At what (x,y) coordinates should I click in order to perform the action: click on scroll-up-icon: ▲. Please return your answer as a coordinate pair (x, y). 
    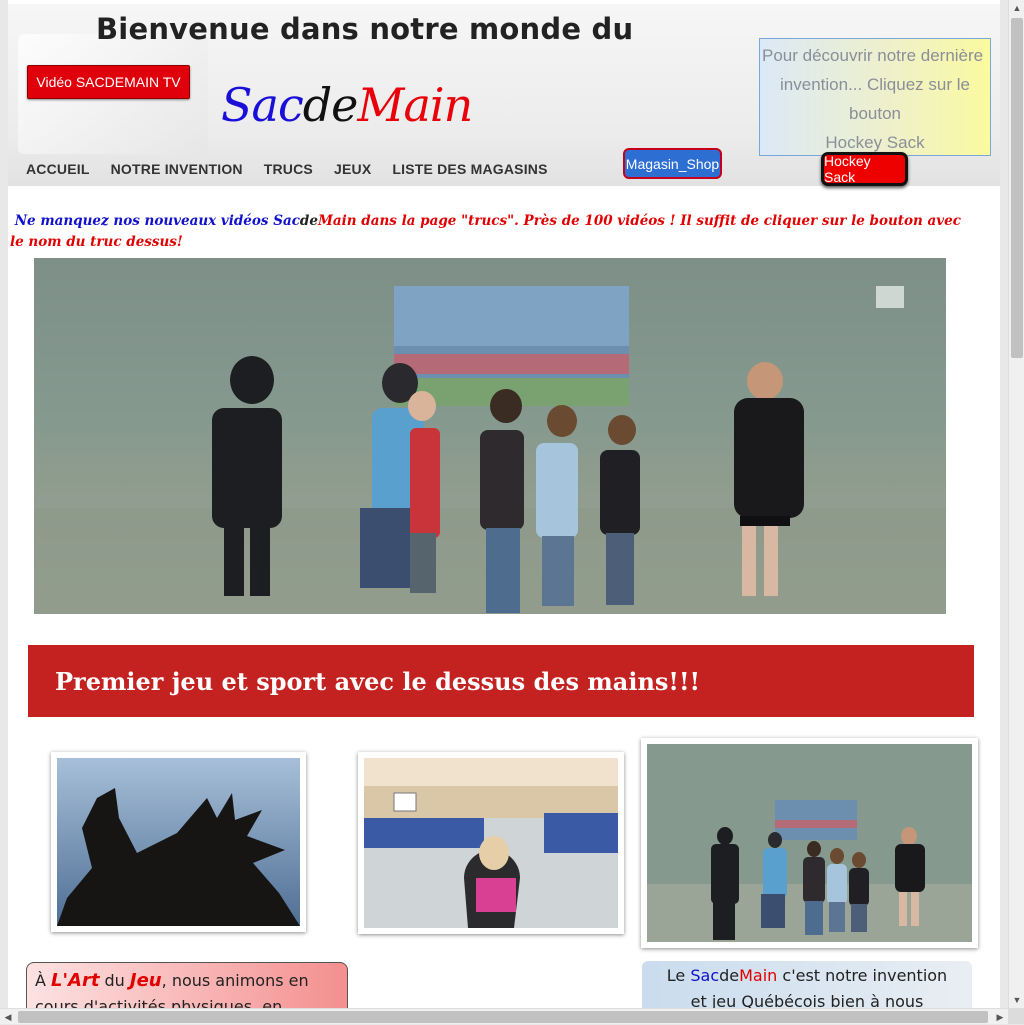
    Looking at the image, I should click on (1016, 8).